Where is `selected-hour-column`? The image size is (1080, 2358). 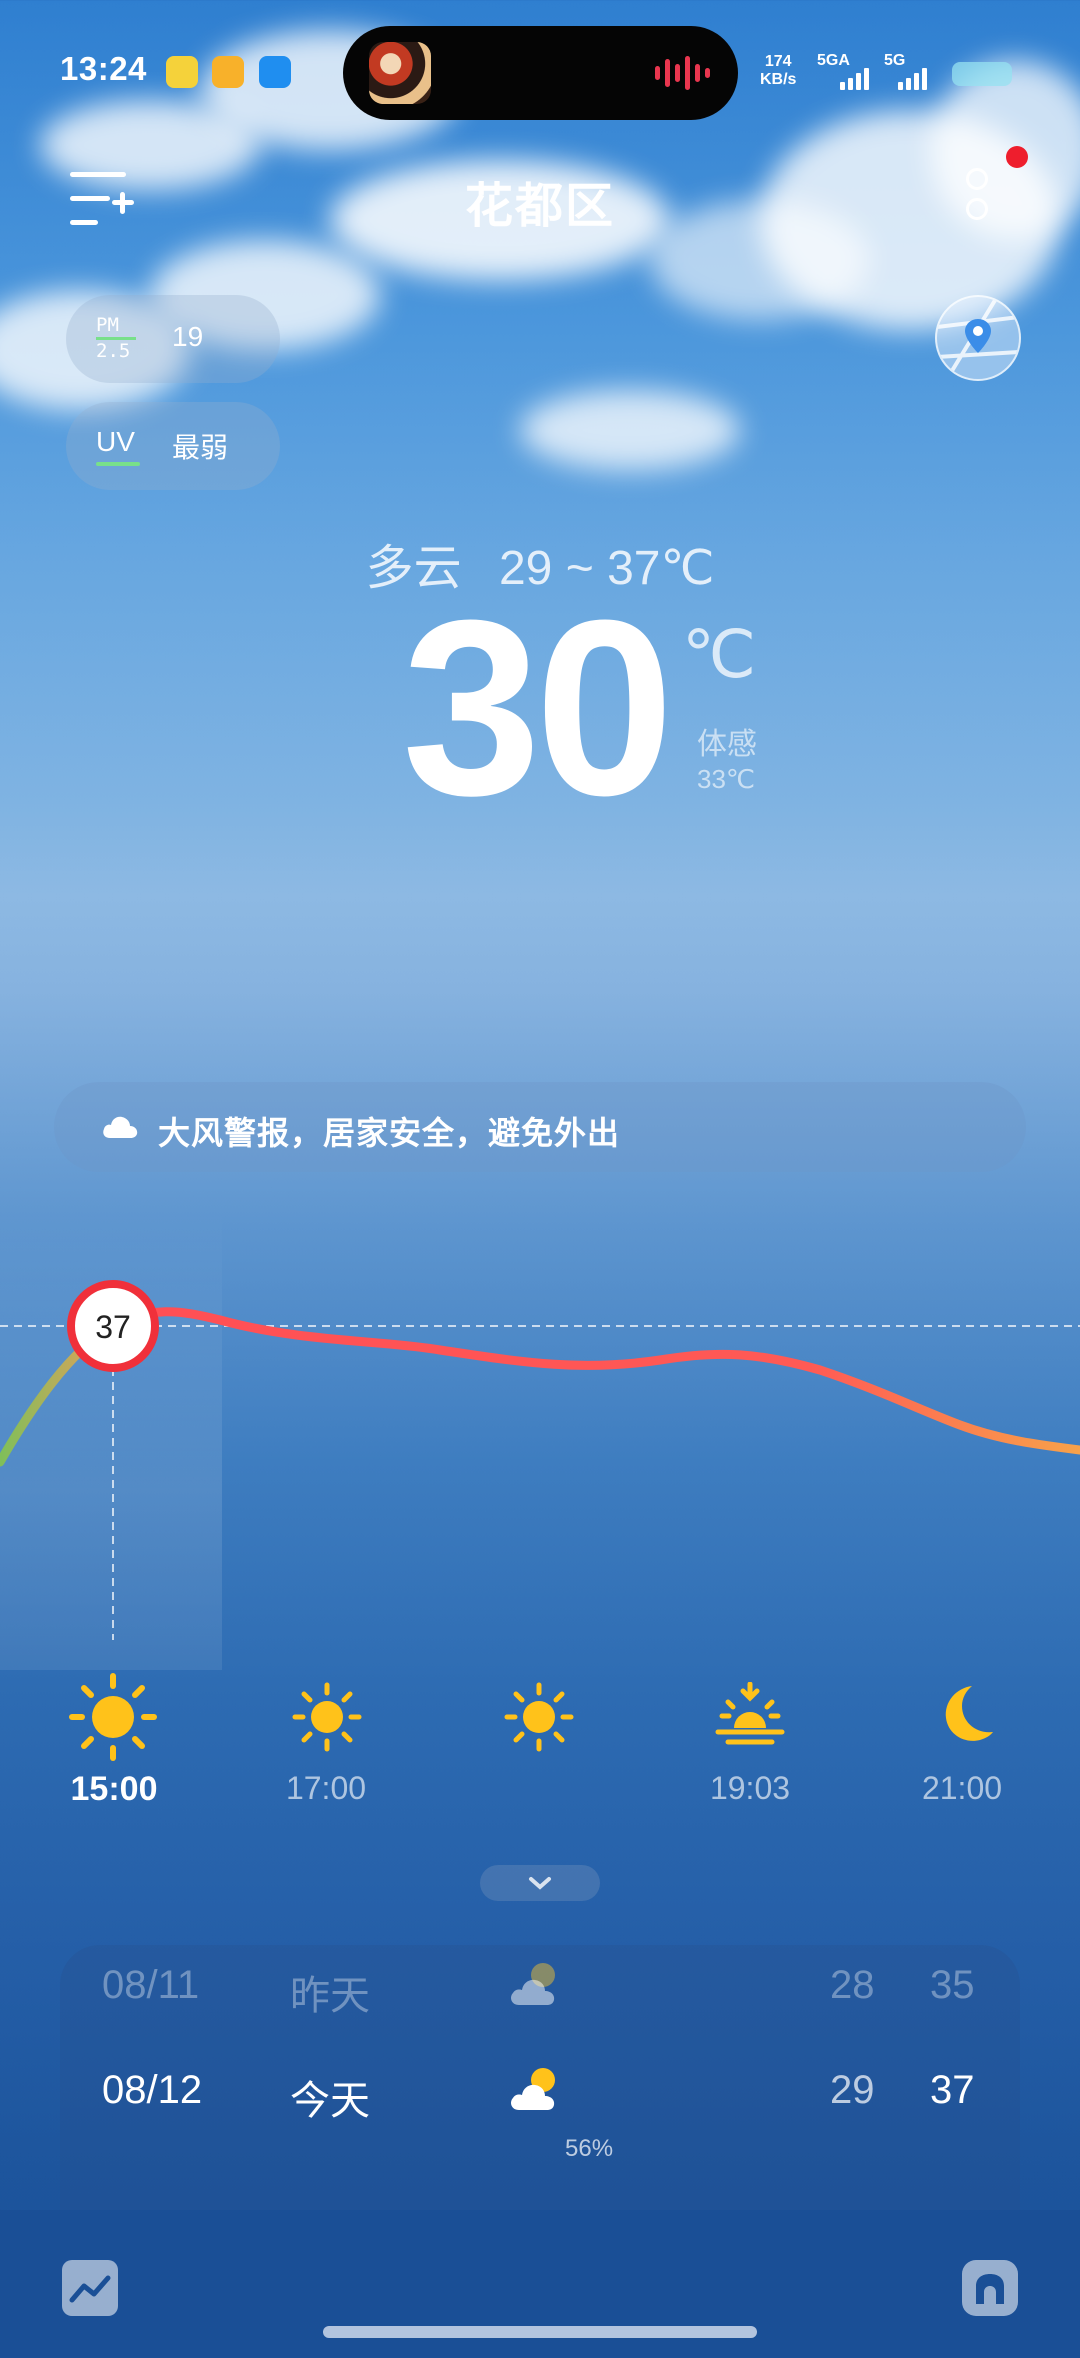 selected-hour-column is located at coordinates (111, 1440).